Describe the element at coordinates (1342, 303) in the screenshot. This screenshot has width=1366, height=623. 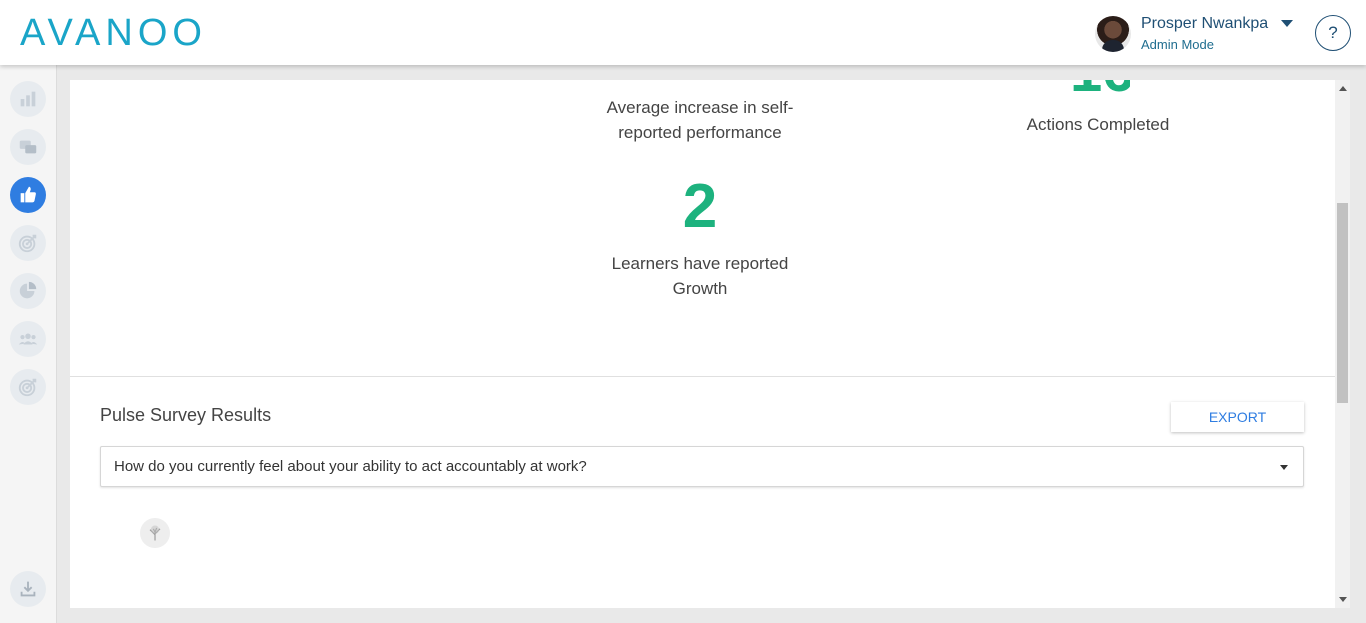
I see `scrollbar-thumb` at that location.